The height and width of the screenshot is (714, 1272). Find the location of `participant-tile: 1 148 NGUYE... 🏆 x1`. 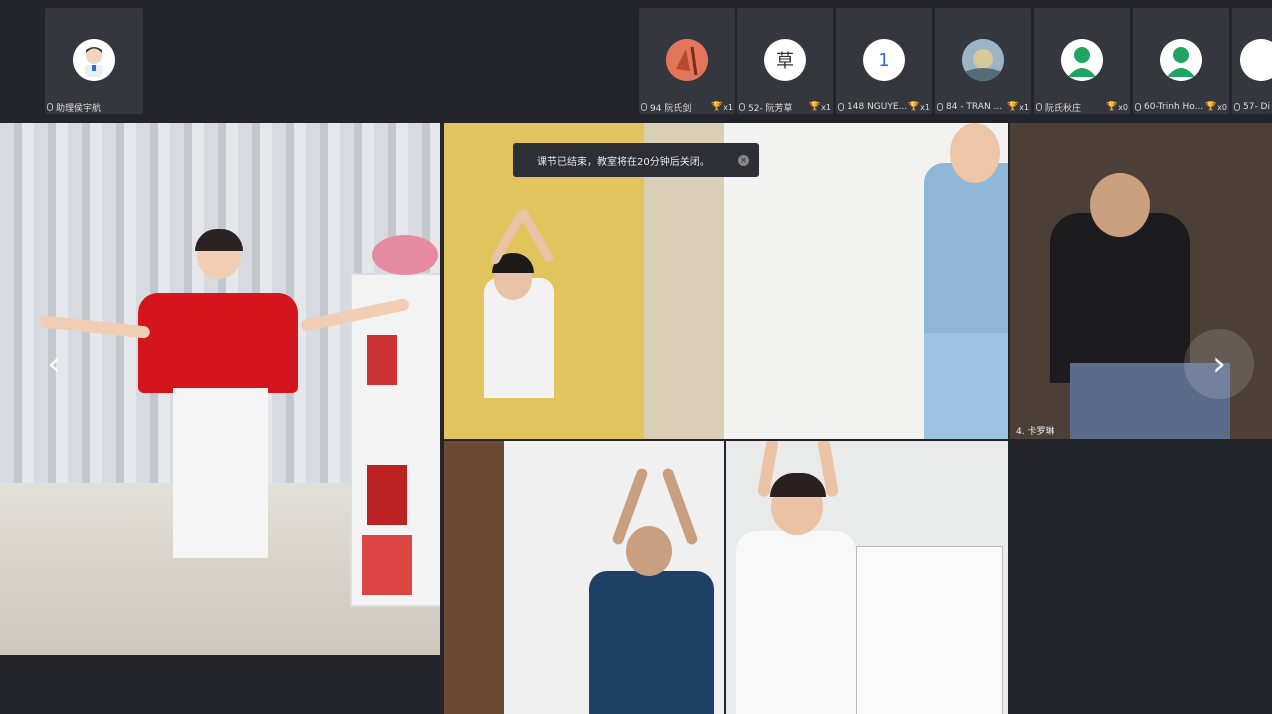

participant-tile: 1 148 NGUYE... 🏆 x1 is located at coordinates (884, 61).